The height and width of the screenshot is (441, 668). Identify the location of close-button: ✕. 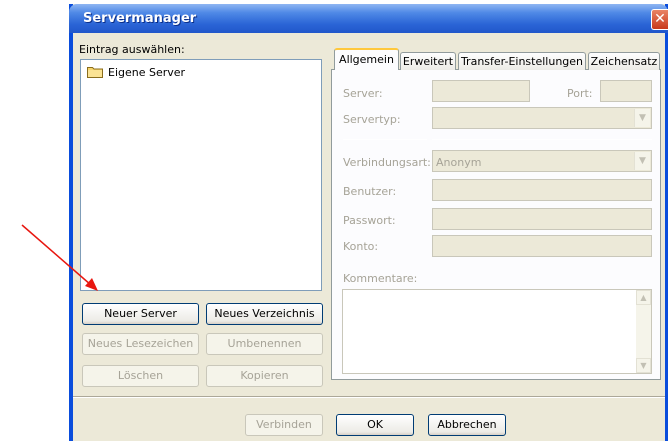
(659, 19).